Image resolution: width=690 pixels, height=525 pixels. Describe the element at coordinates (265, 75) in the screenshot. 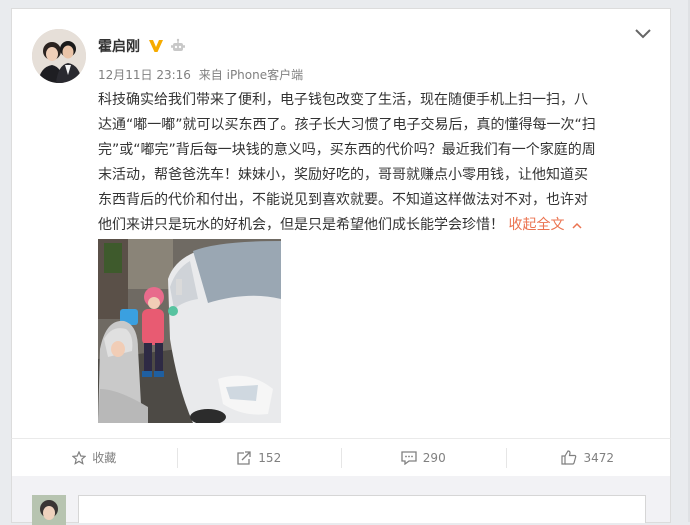

I see `post-source: iPhone客户端` at that location.